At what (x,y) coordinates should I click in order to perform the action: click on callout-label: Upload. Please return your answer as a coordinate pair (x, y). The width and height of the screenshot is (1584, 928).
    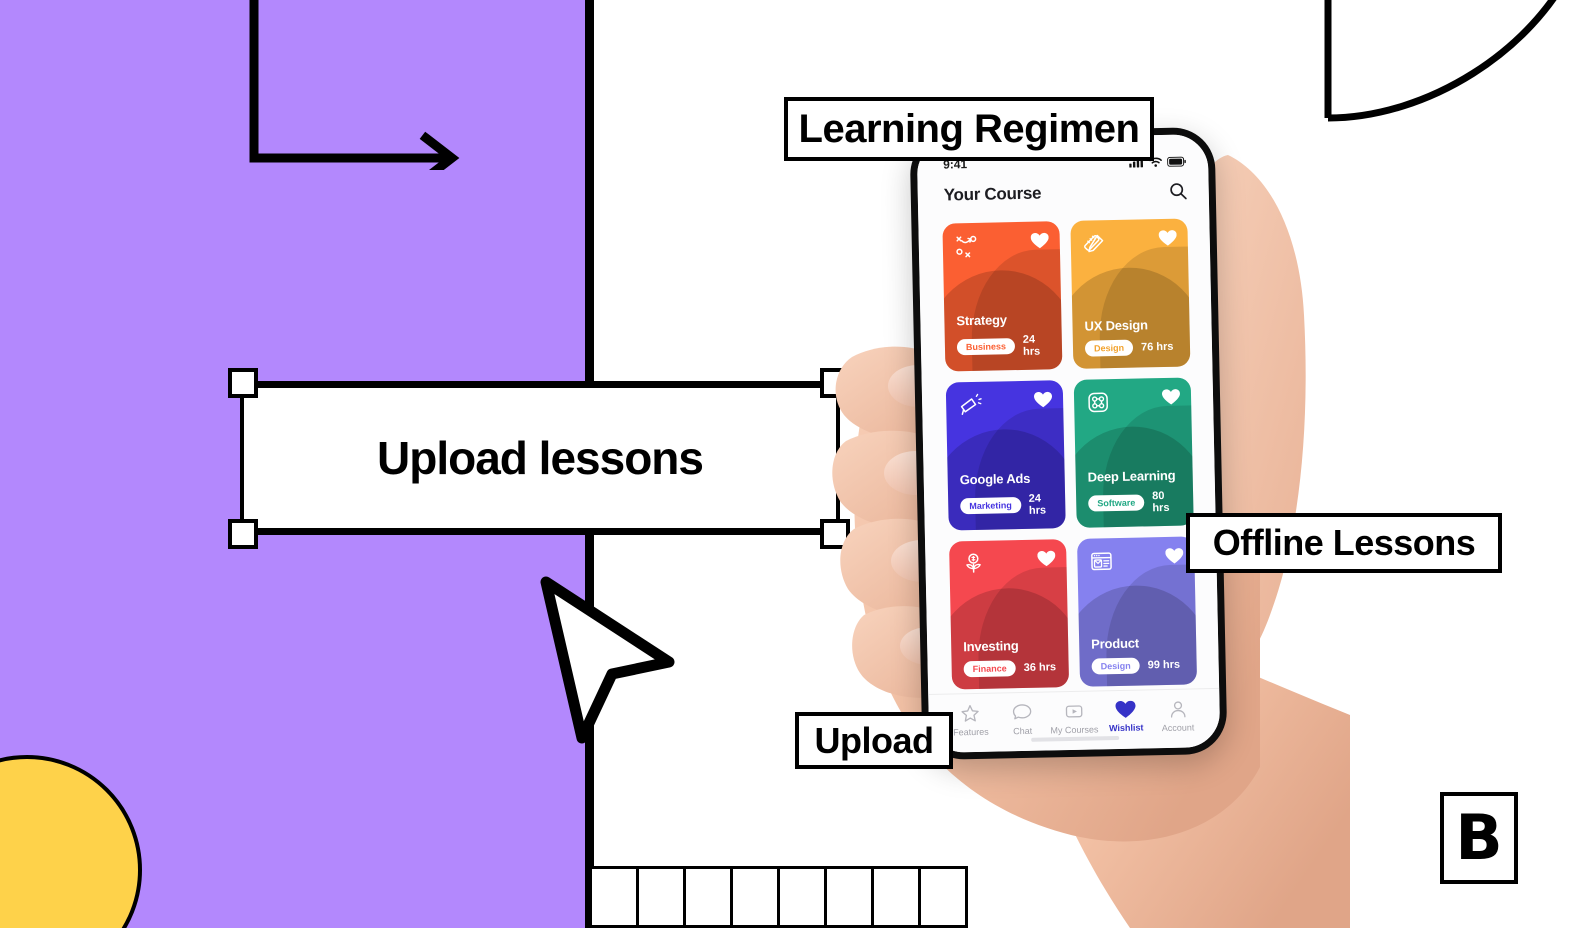
    Looking at the image, I should click on (874, 740).